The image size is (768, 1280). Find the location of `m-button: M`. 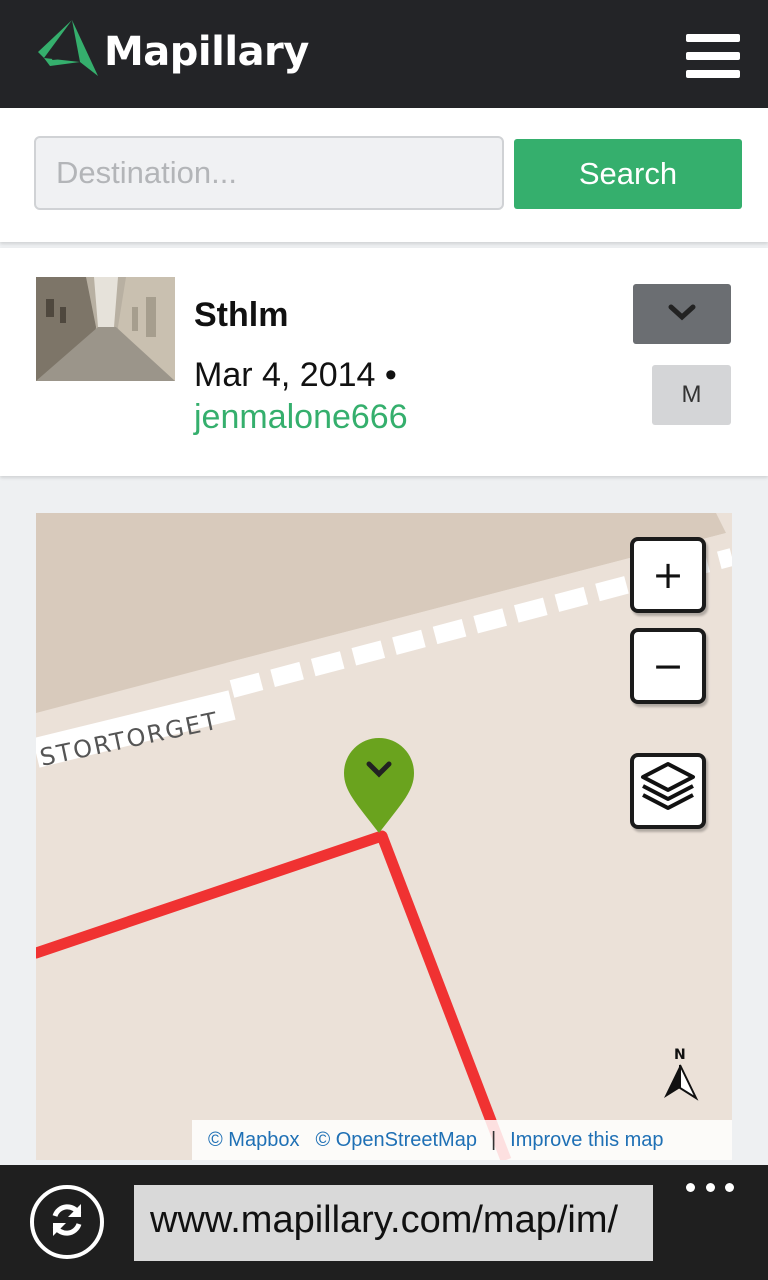

m-button: M is located at coordinates (691, 395).